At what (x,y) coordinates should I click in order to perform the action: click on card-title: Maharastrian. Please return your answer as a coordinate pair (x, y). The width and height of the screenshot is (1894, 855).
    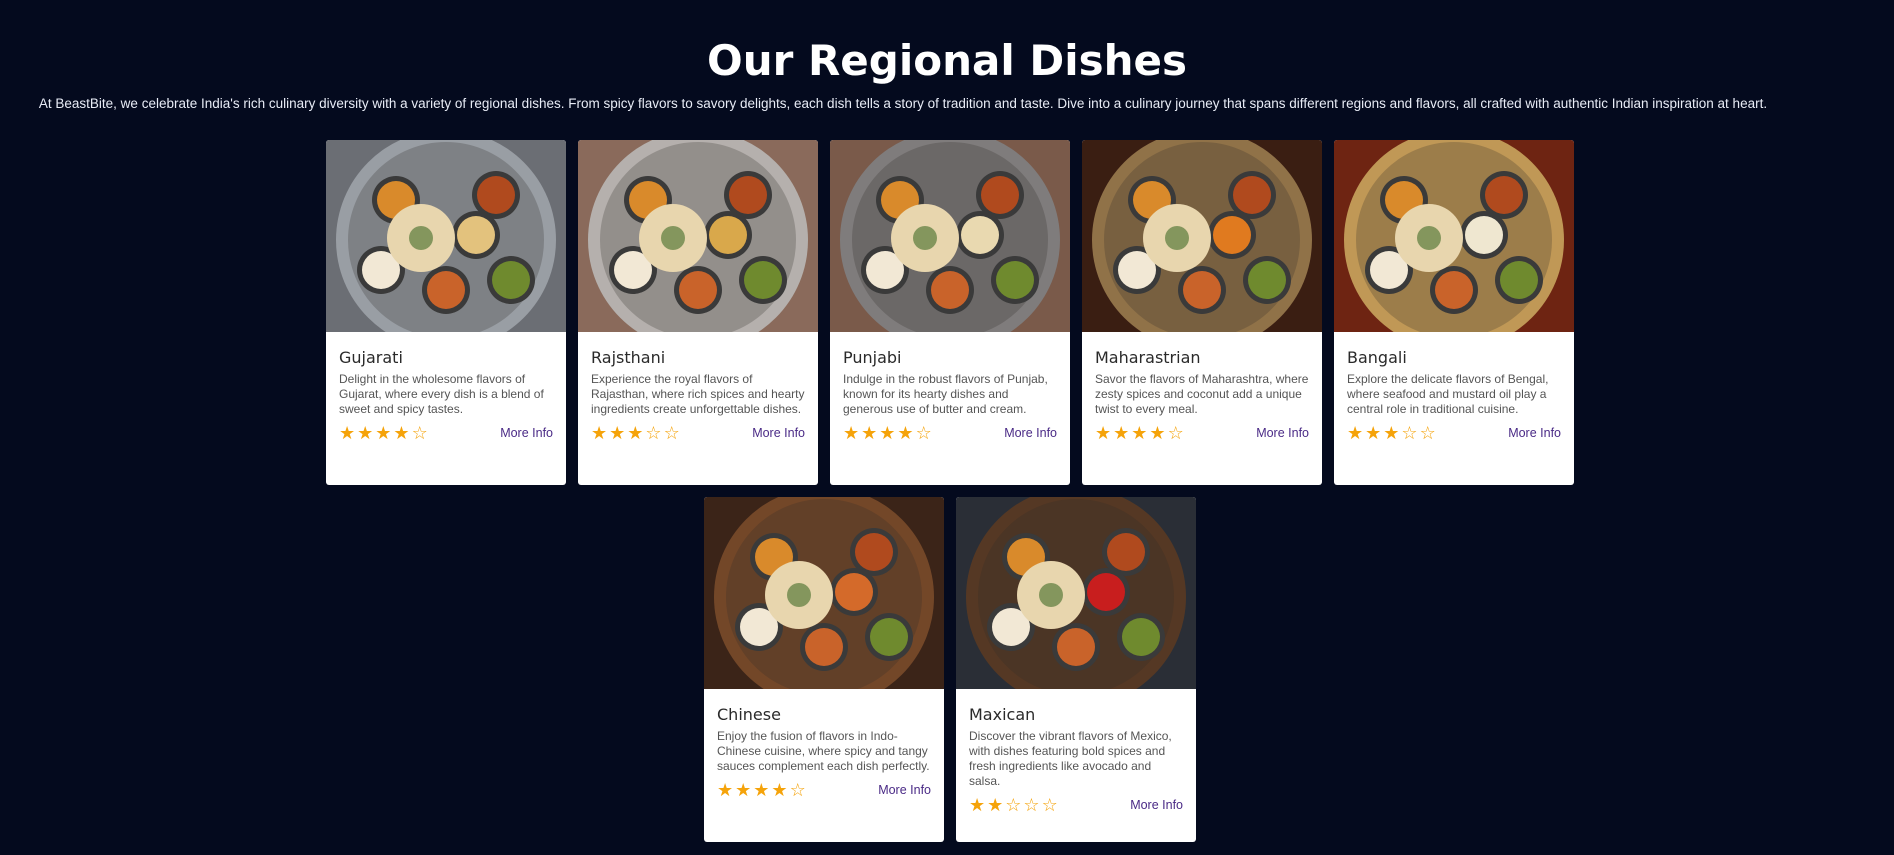
    Looking at the image, I should click on (1148, 357).